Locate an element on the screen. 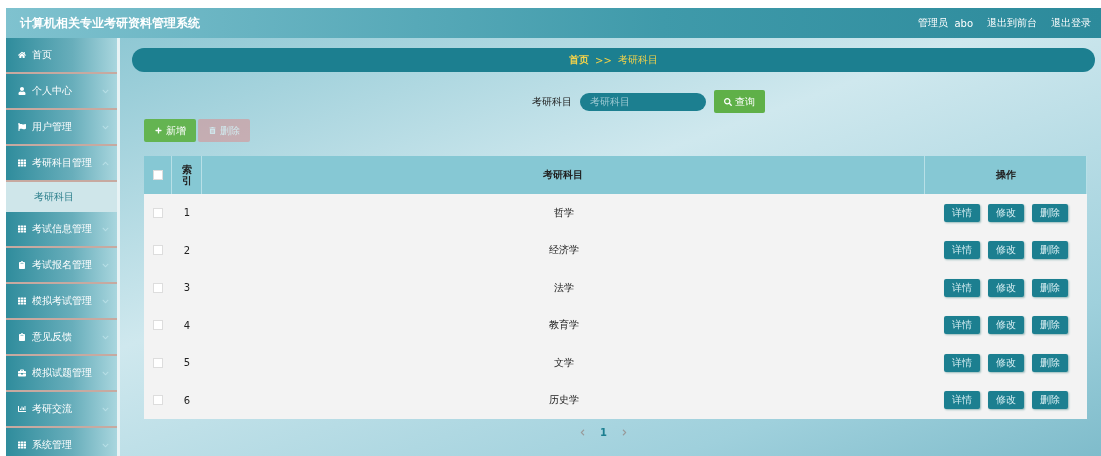 The width and height of the screenshot is (1101, 456). header-link: 退出到前台 is located at coordinates (1012, 23).